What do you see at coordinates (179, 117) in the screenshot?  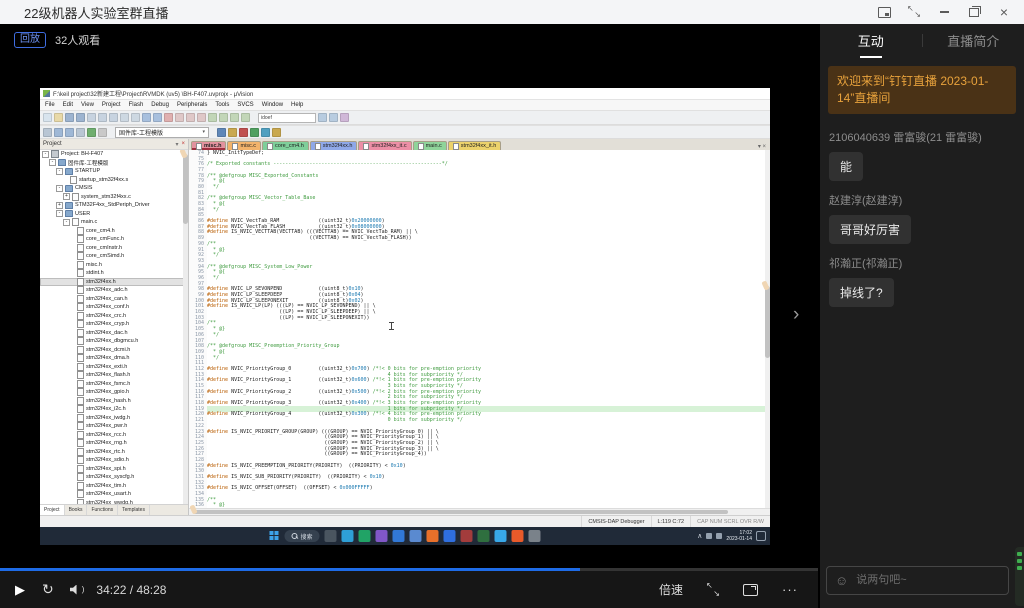 I see `prev-bookmark-icon` at bounding box center [179, 117].